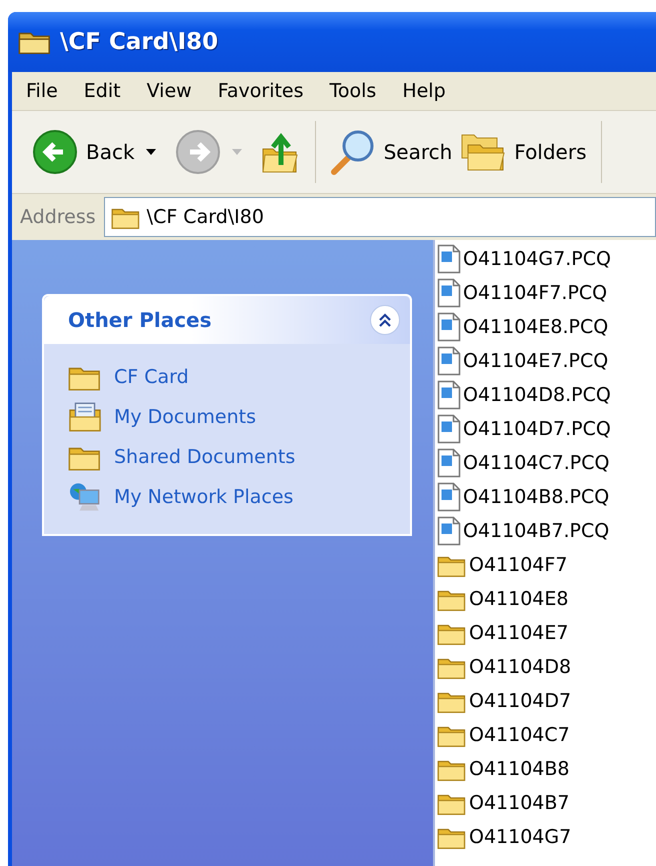 This screenshot has height=866, width=656. I want to click on directory-entry: O41104D7, so click(503, 701).